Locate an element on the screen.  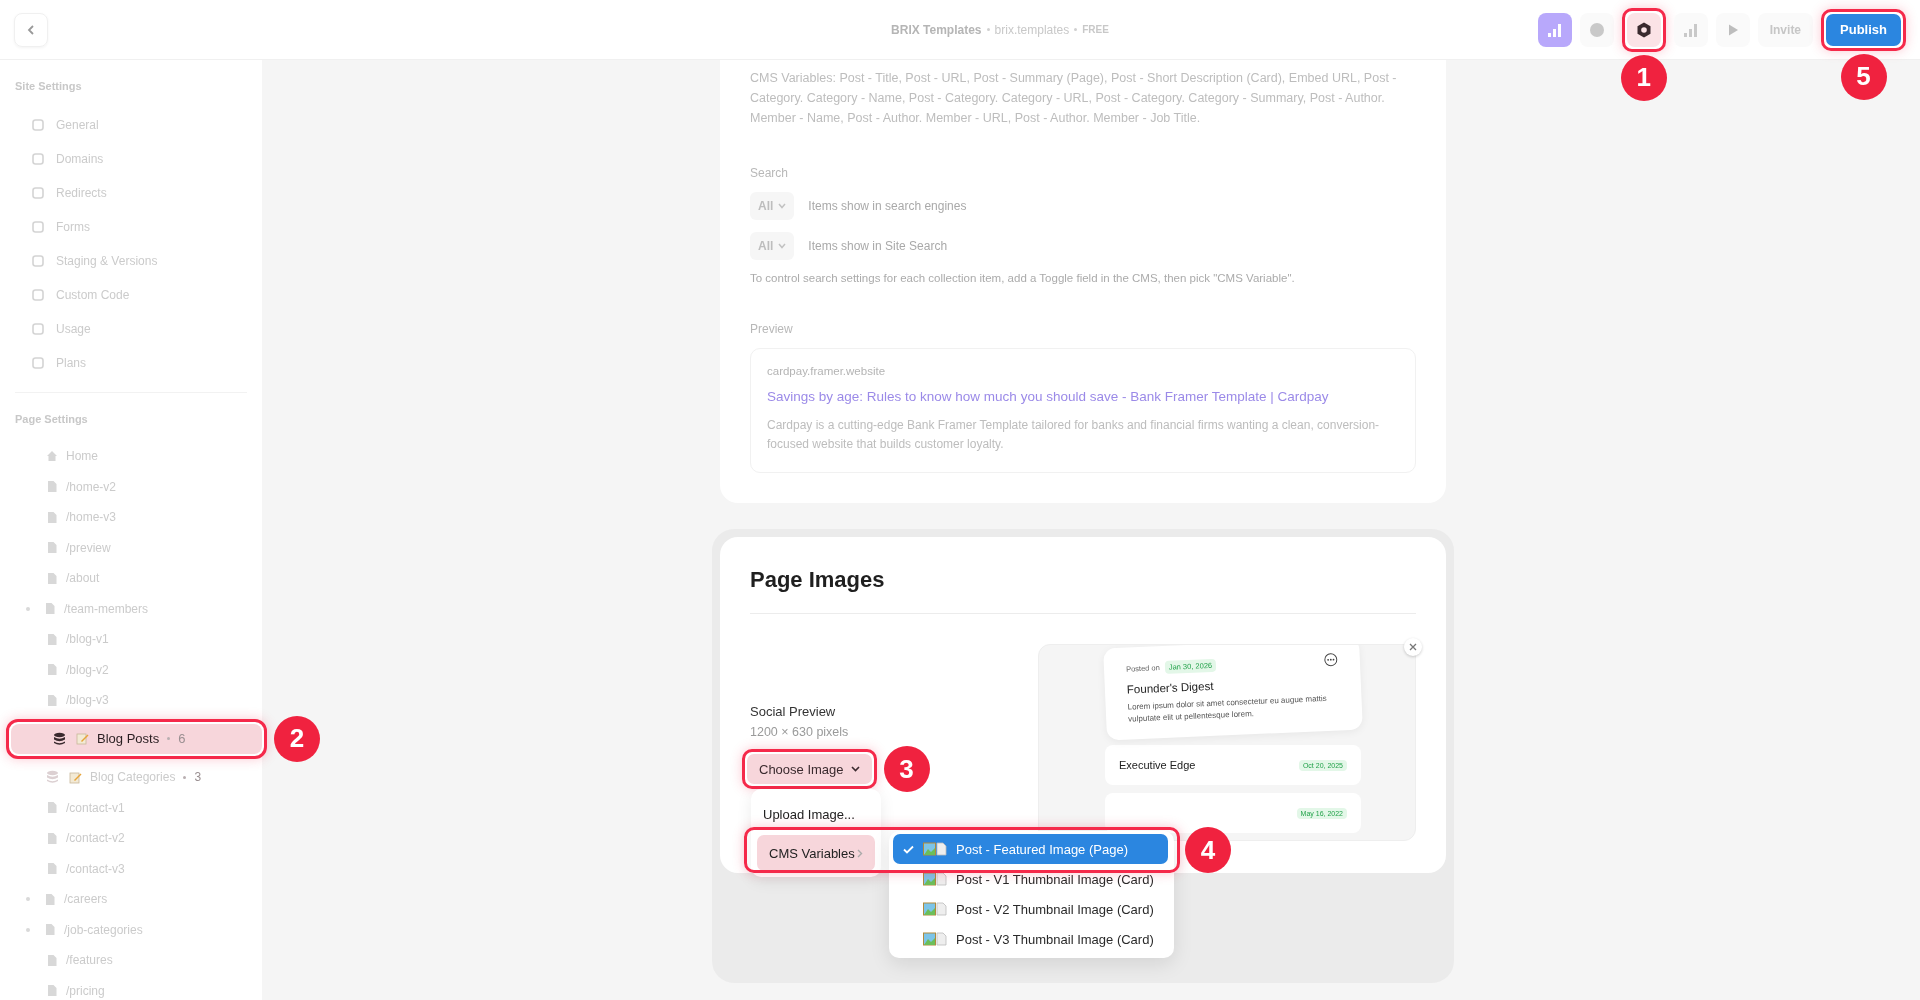
choose-image-button: Choose Image is located at coordinates (809, 769).